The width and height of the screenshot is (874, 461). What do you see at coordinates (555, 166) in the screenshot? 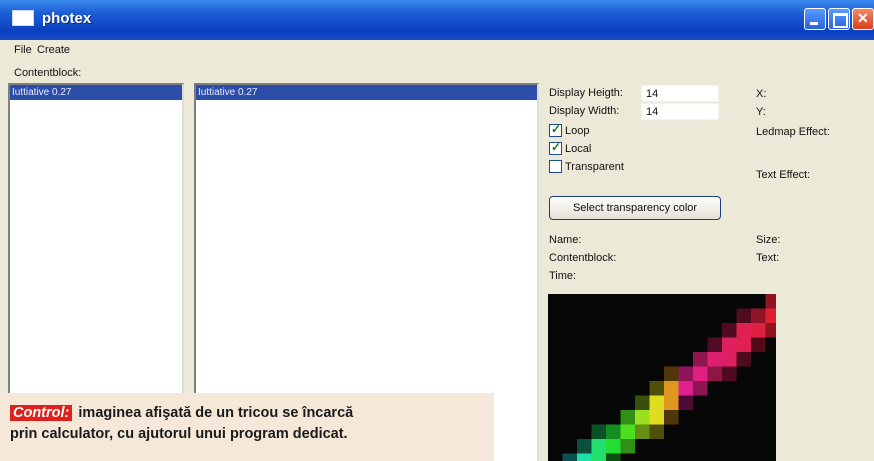
I see `transparent-checkbox` at bounding box center [555, 166].